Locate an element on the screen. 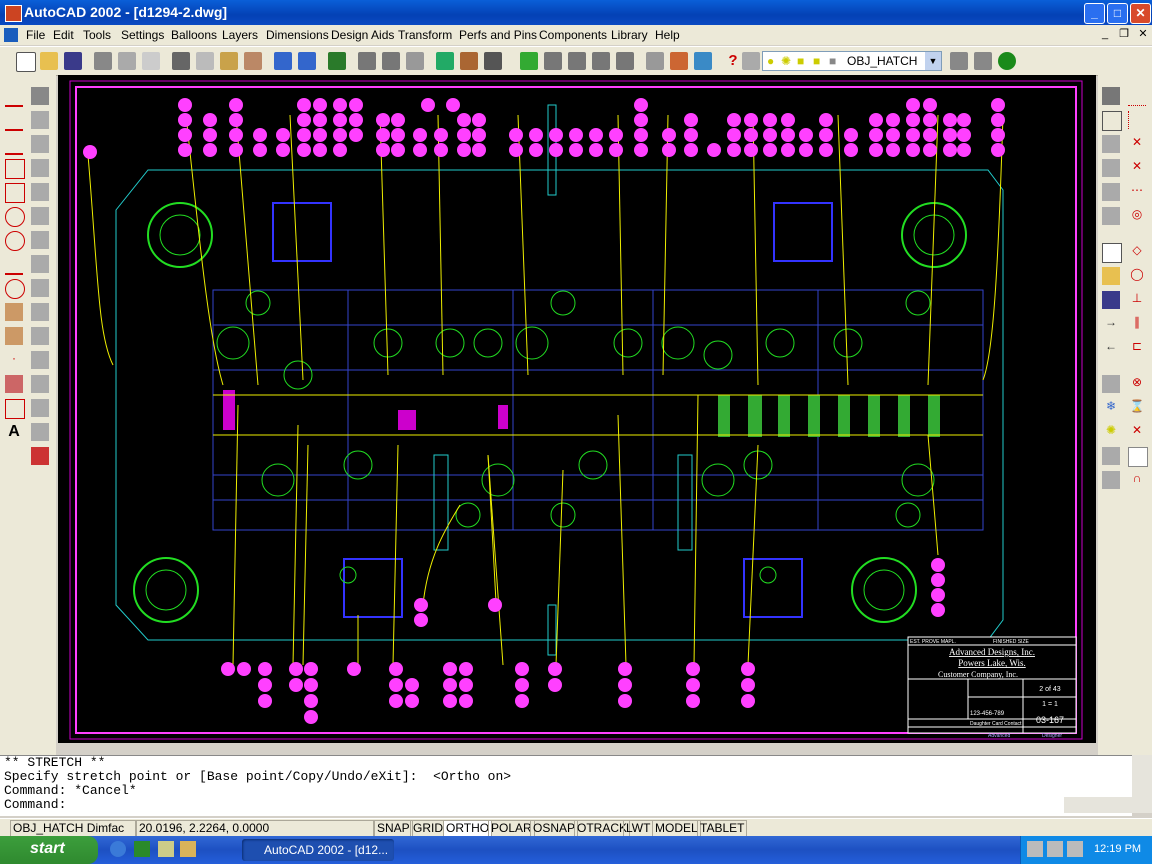  layer-previous-icon is located at coordinates (983, 61).